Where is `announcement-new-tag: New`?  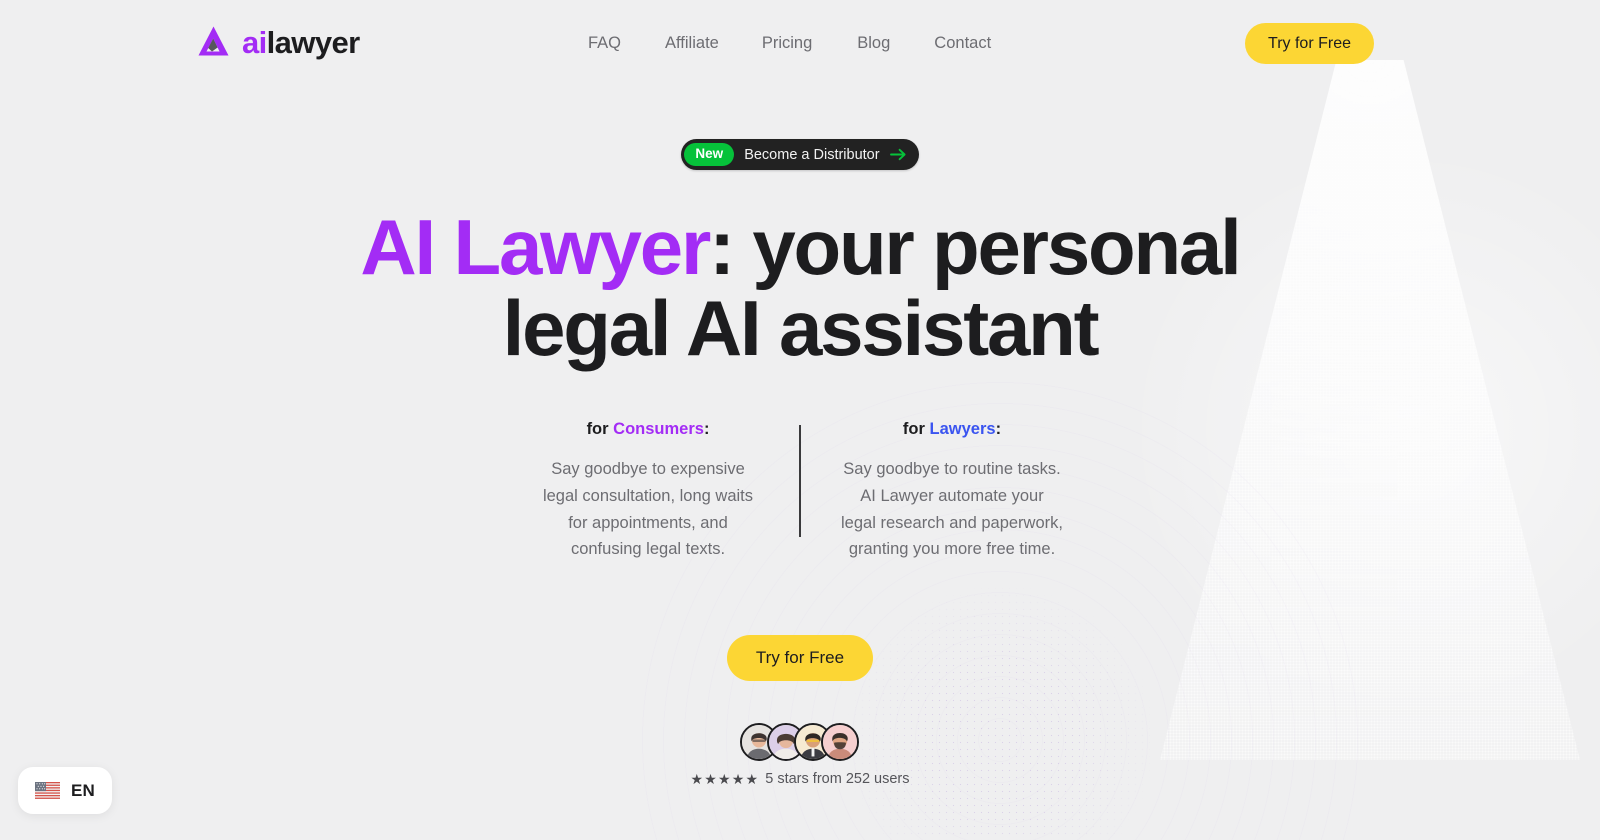 announcement-new-tag: New is located at coordinates (709, 154).